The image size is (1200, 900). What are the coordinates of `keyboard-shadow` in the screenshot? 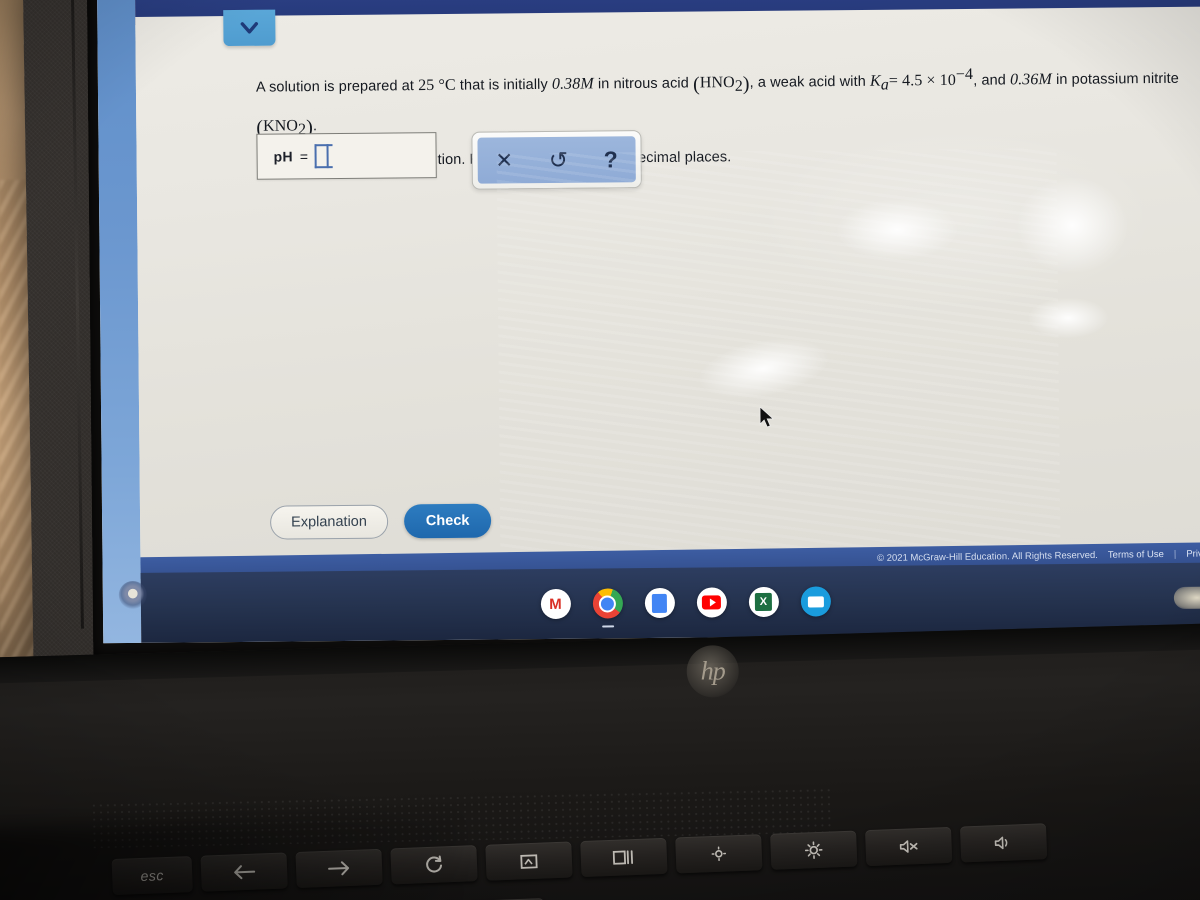 It's located at (233, 857).